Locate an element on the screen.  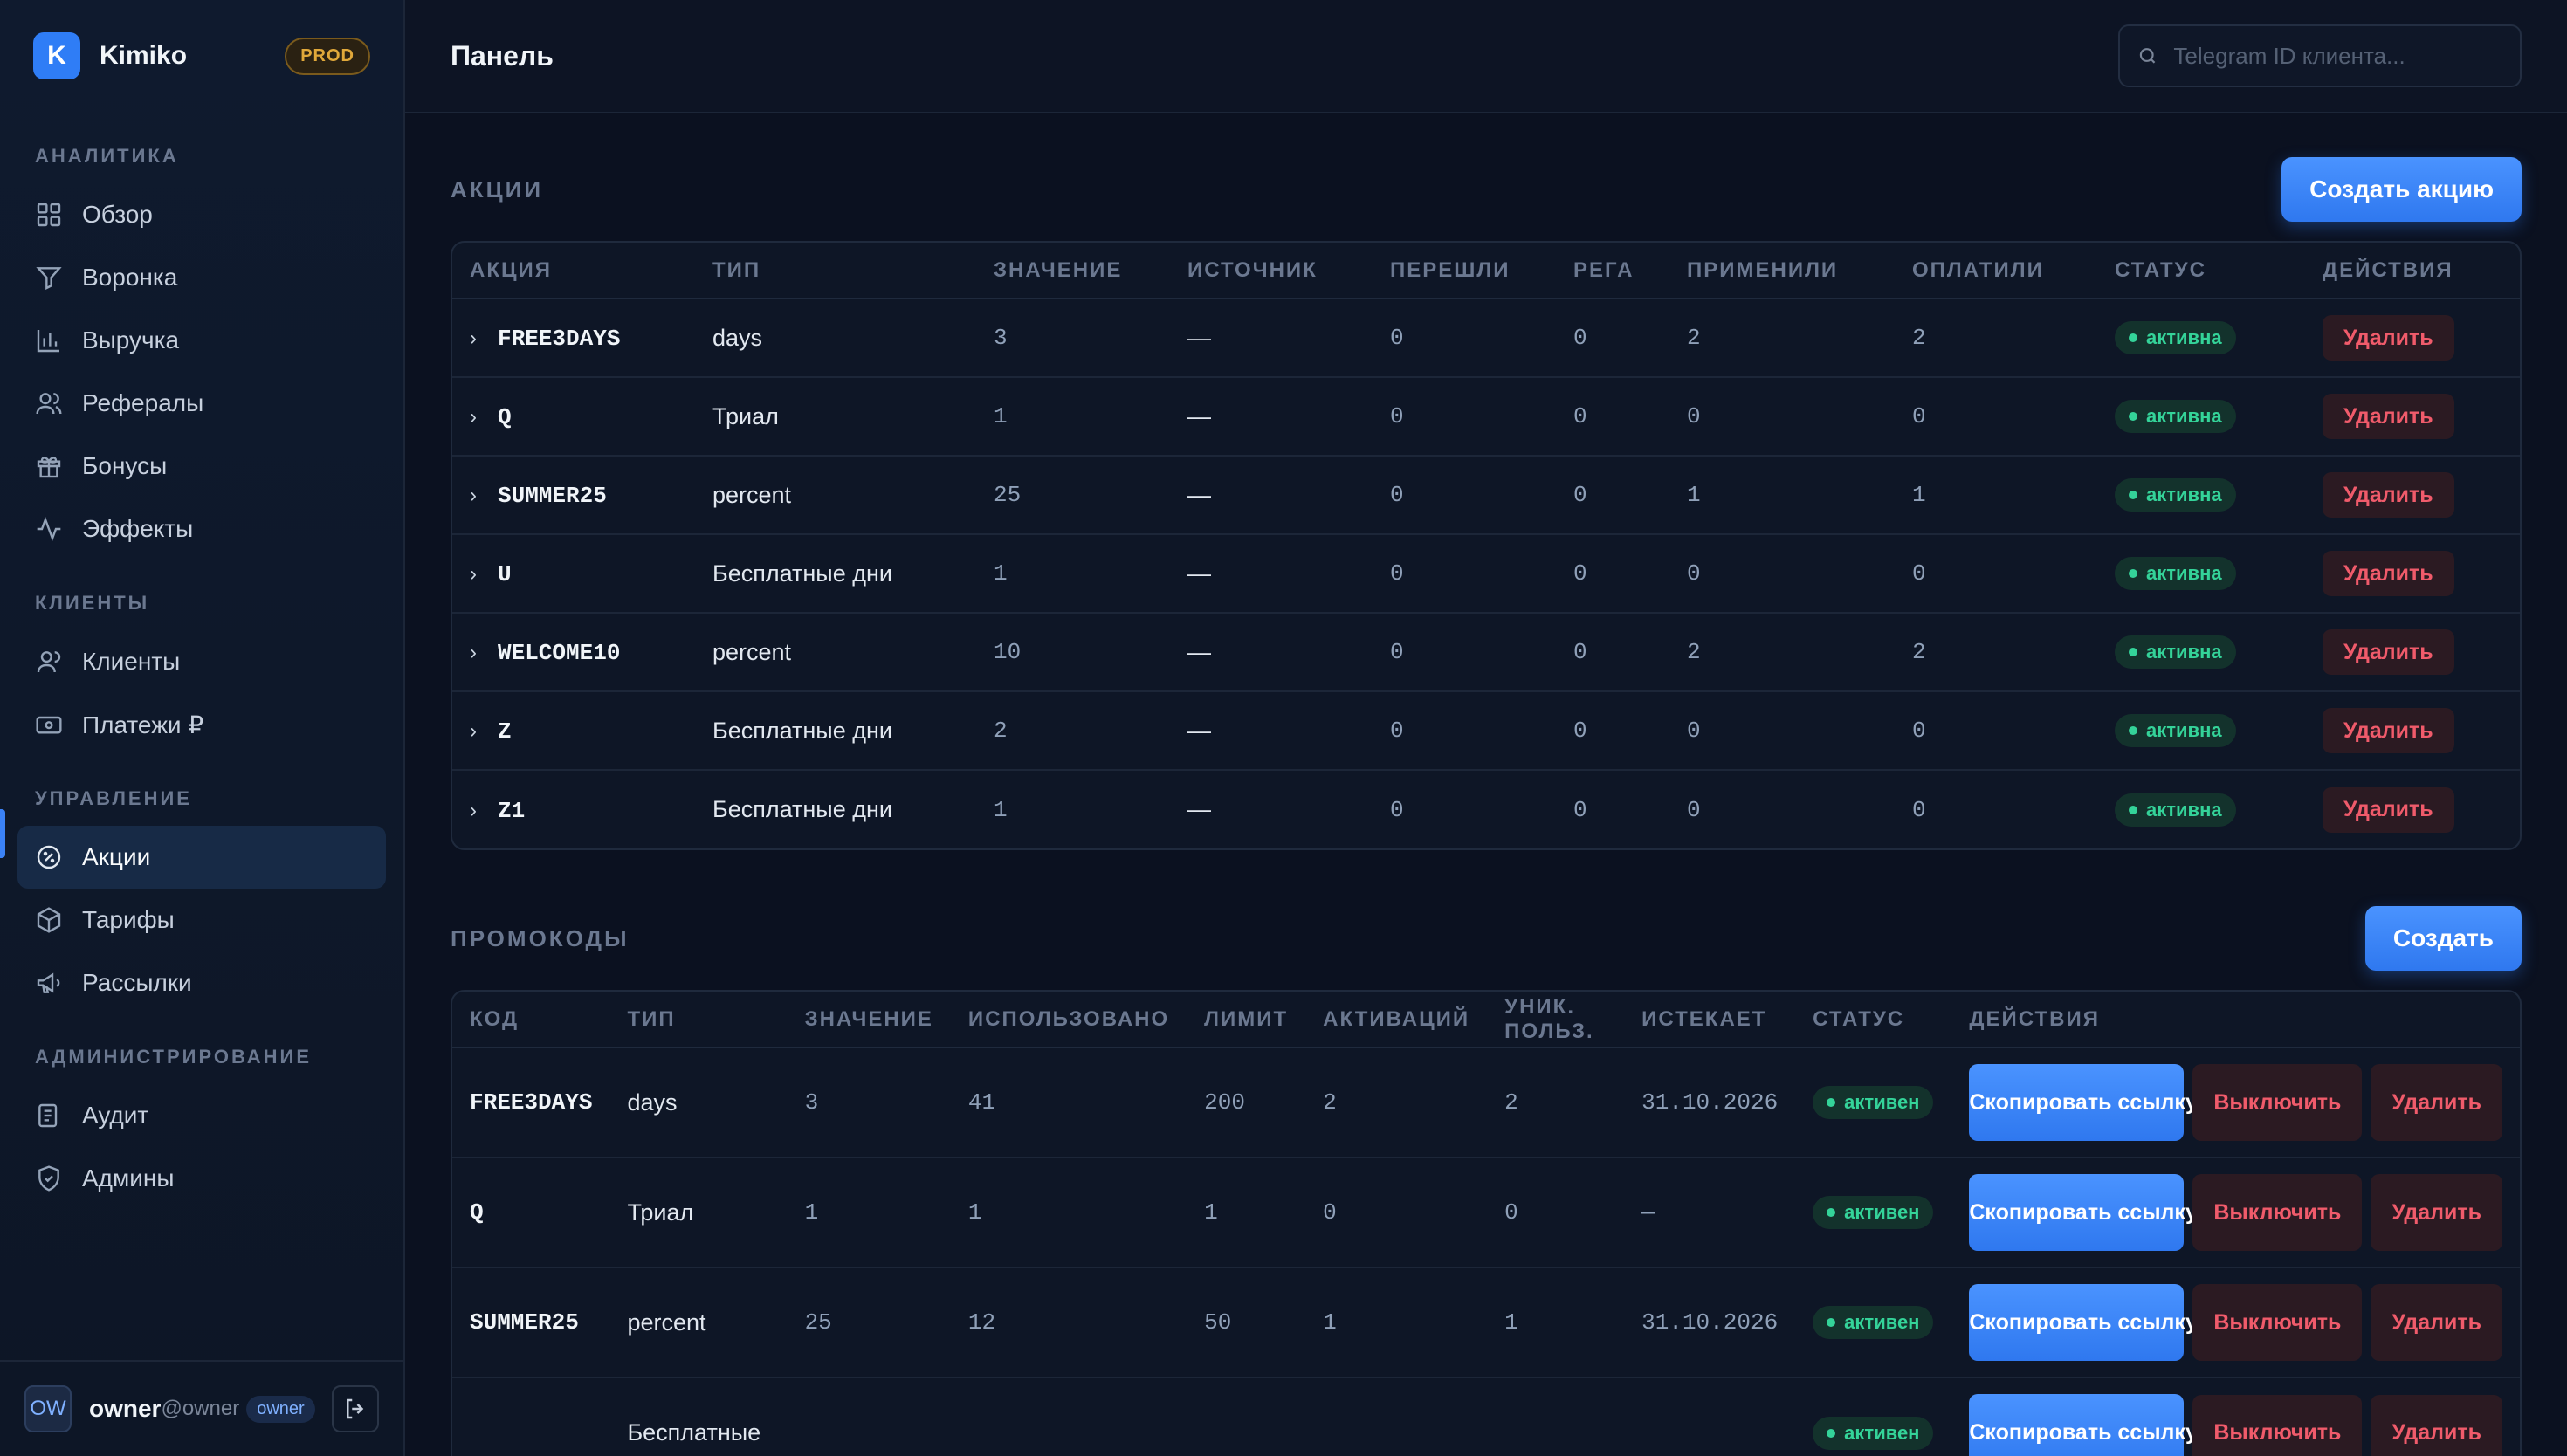
status-dot is located at coordinates (2133, 495).